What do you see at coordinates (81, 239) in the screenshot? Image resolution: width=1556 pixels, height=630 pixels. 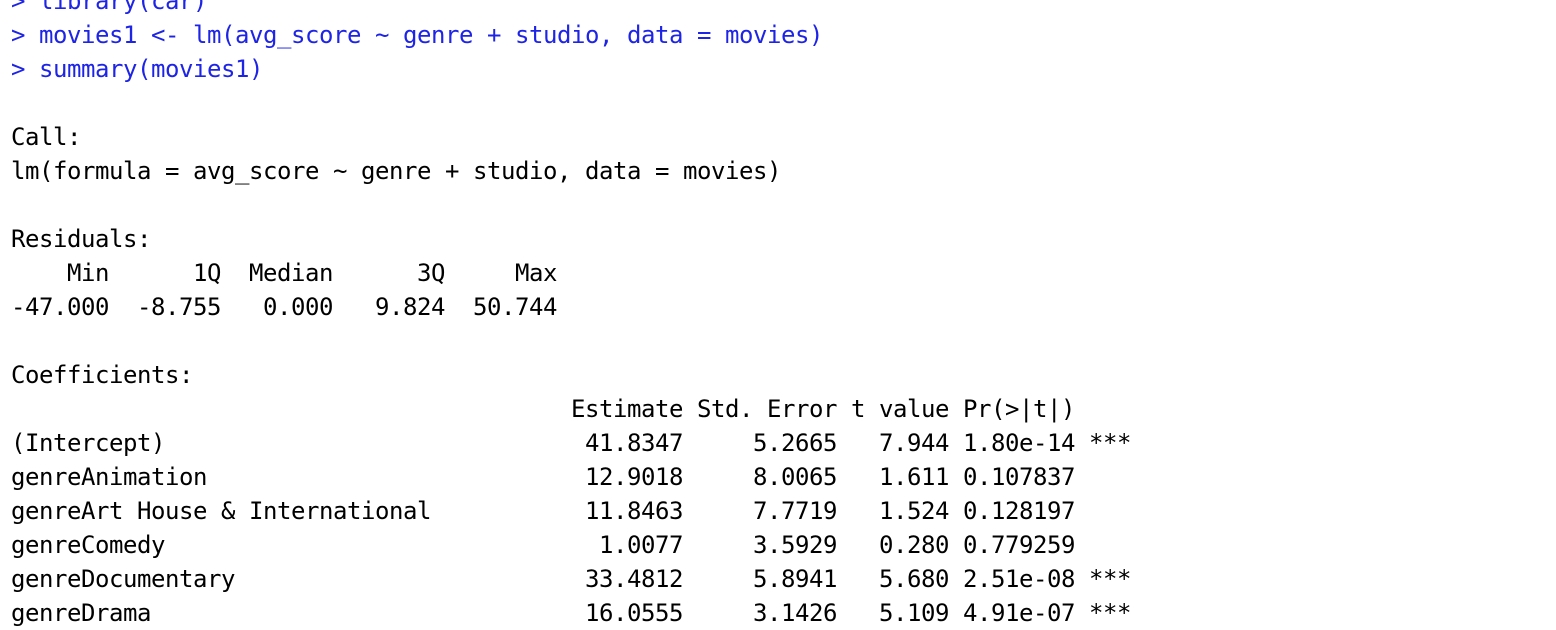 I see `residuals-label: Residuals:` at bounding box center [81, 239].